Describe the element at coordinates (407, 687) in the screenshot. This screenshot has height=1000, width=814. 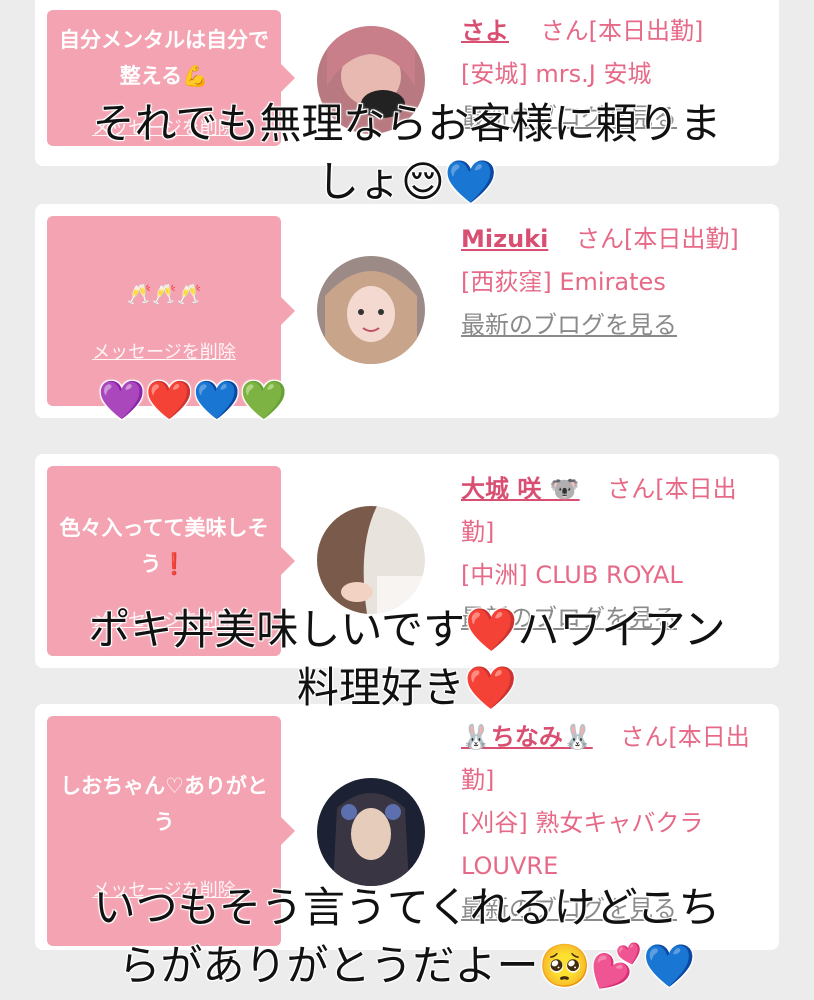
I see `caption-overlay: 料理好き❤️` at that location.